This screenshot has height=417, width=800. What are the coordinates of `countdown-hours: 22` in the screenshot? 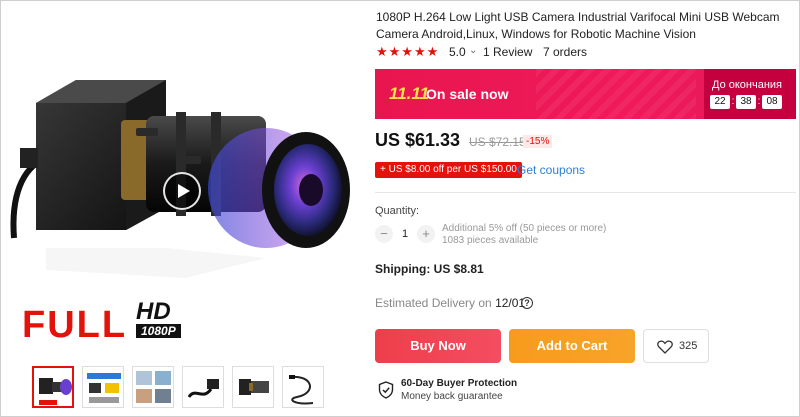 It's located at (720, 102).